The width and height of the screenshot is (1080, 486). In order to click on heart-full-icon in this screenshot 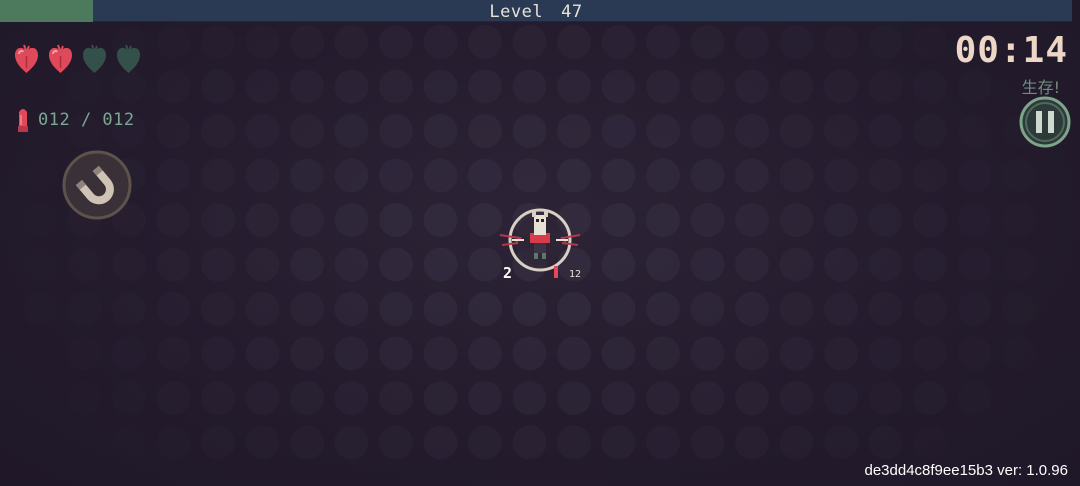, I will do `click(26, 58)`.